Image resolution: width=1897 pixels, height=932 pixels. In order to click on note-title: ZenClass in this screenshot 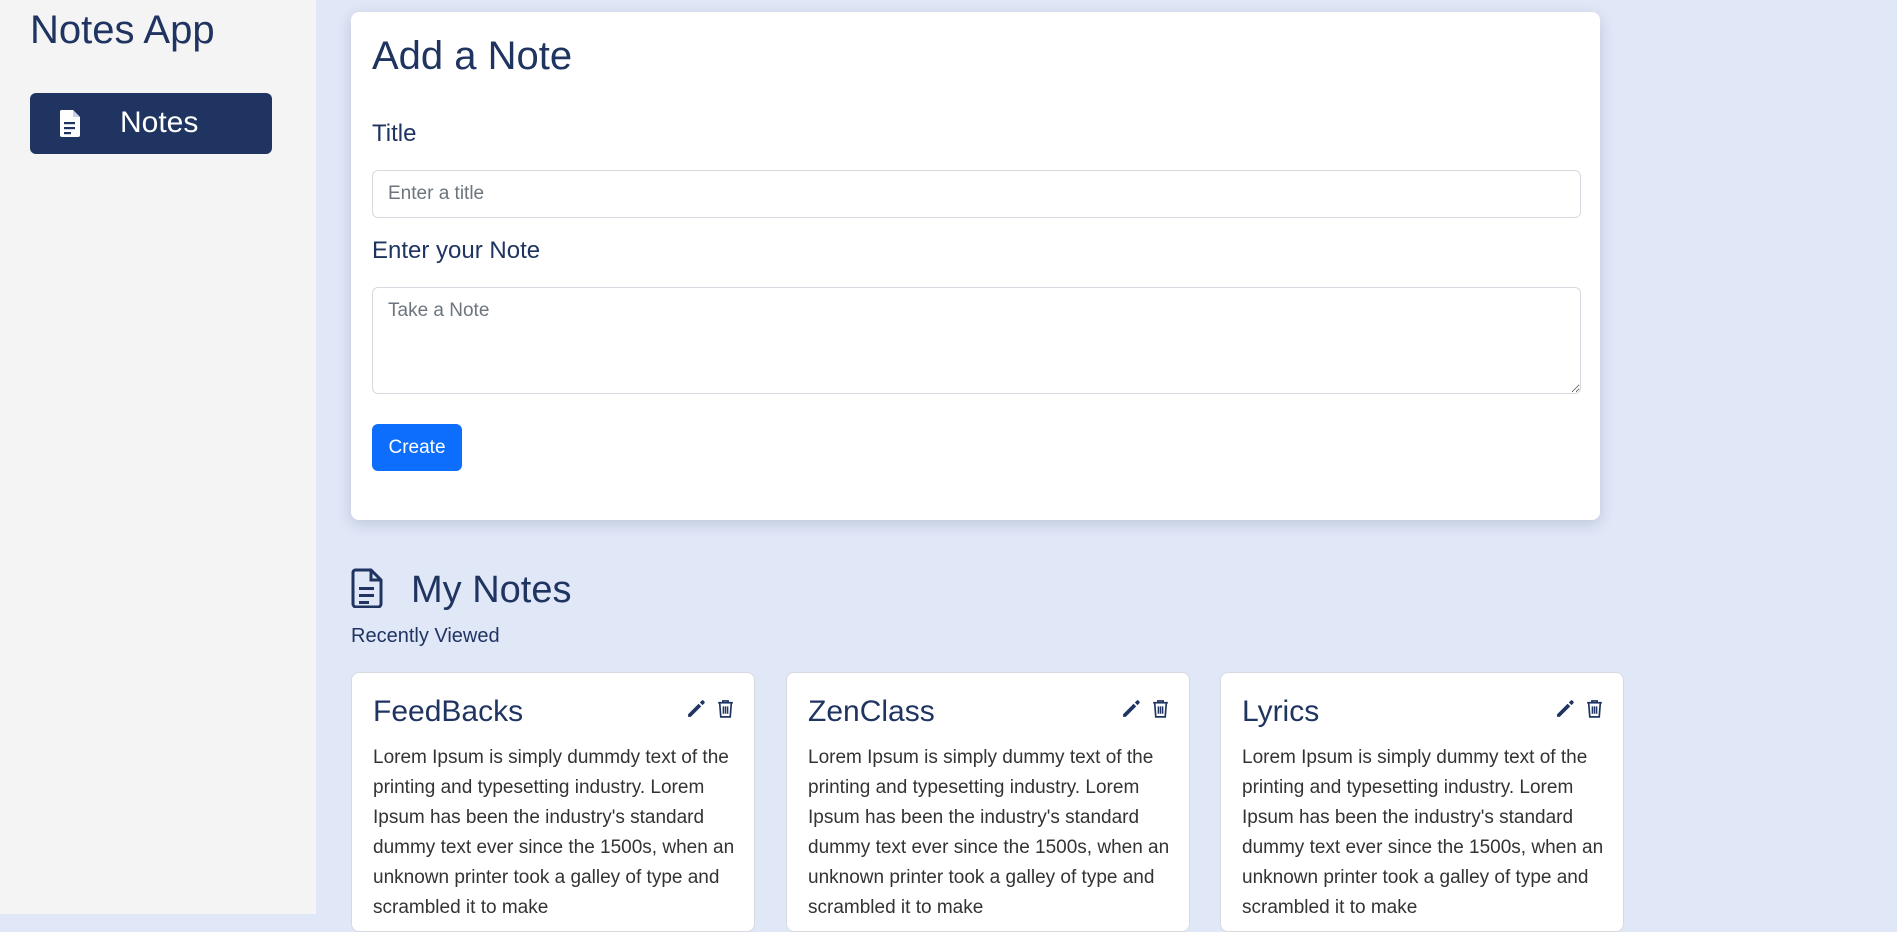, I will do `click(871, 711)`.